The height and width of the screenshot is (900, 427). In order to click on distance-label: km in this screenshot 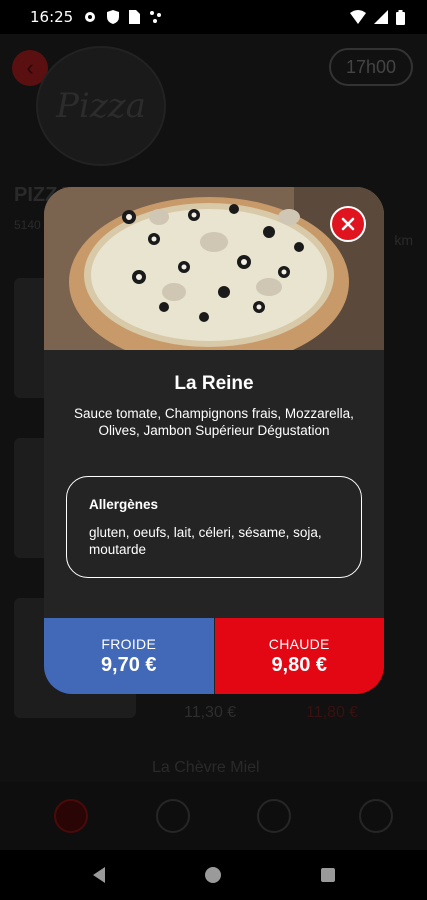, I will do `click(403, 240)`.